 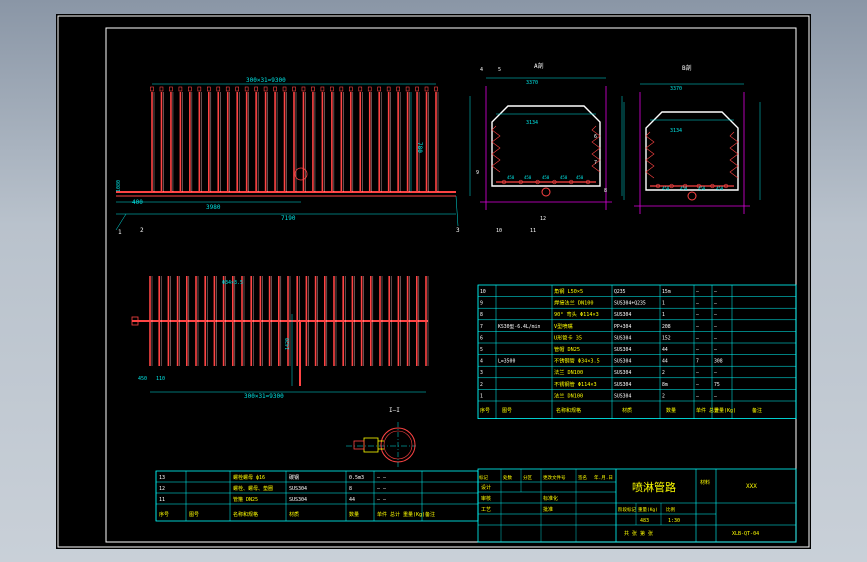 I want to click on tb-col-5: 年.月.日, so click(x=603, y=477).